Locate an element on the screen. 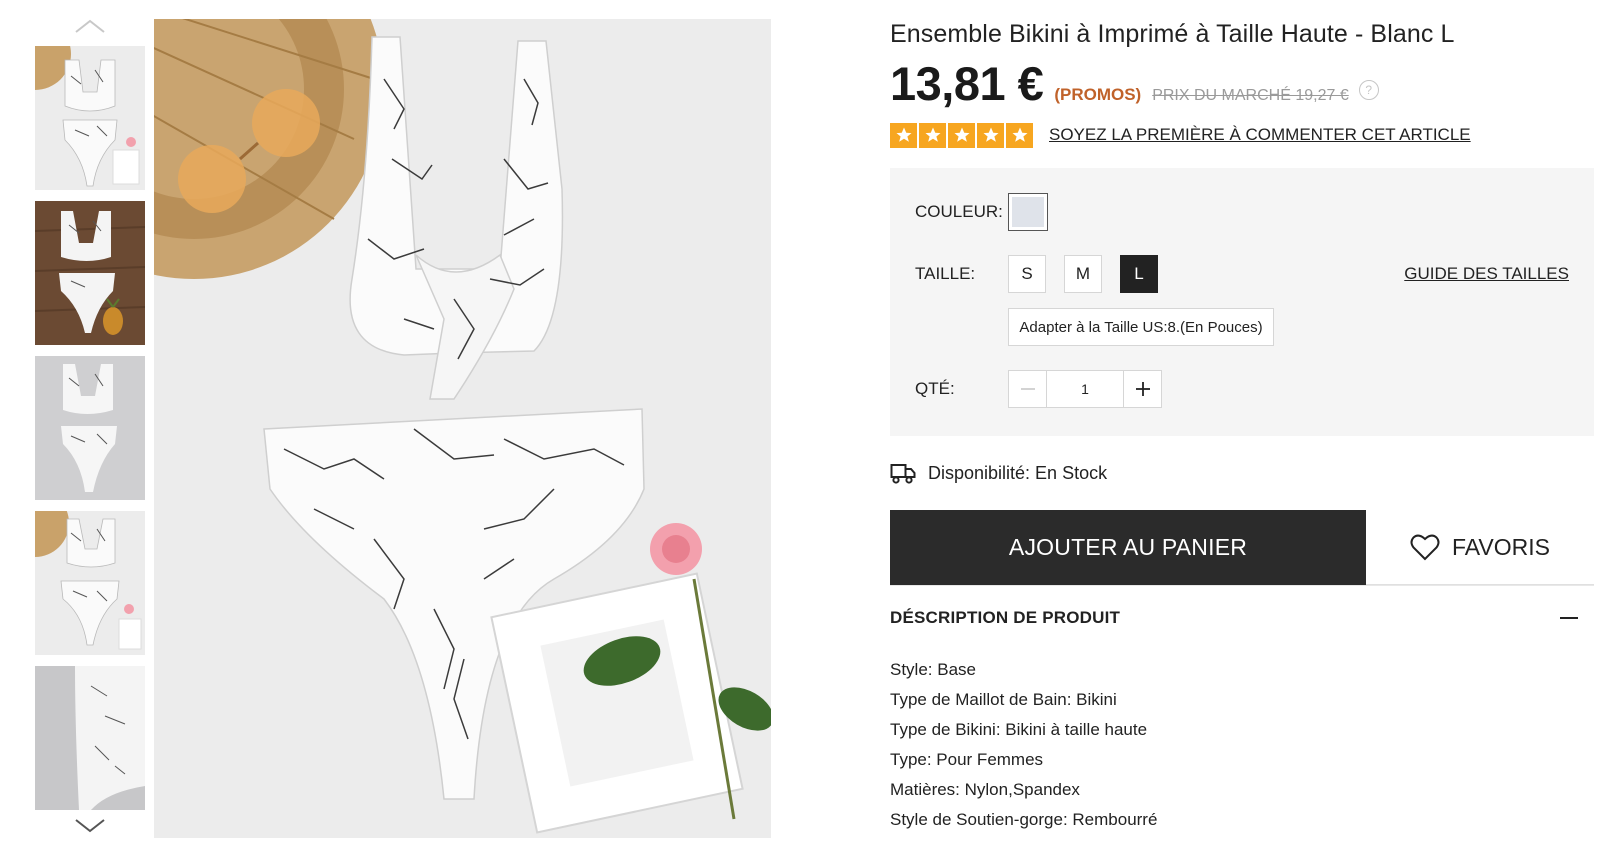 This screenshot has width=1600, height=852. spec-item: Style: Base is located at coordinates (933, 669).